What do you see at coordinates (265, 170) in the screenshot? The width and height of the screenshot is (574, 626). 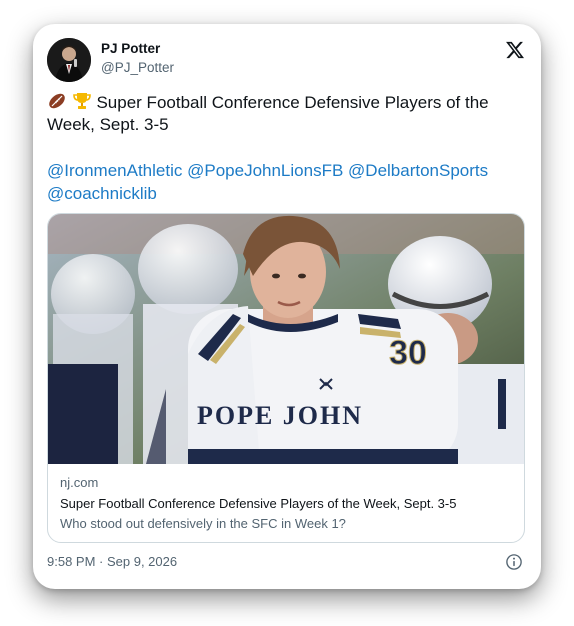 I see `mention-link: @PopeJohnLionsFB` at bounding box center [265, 170].